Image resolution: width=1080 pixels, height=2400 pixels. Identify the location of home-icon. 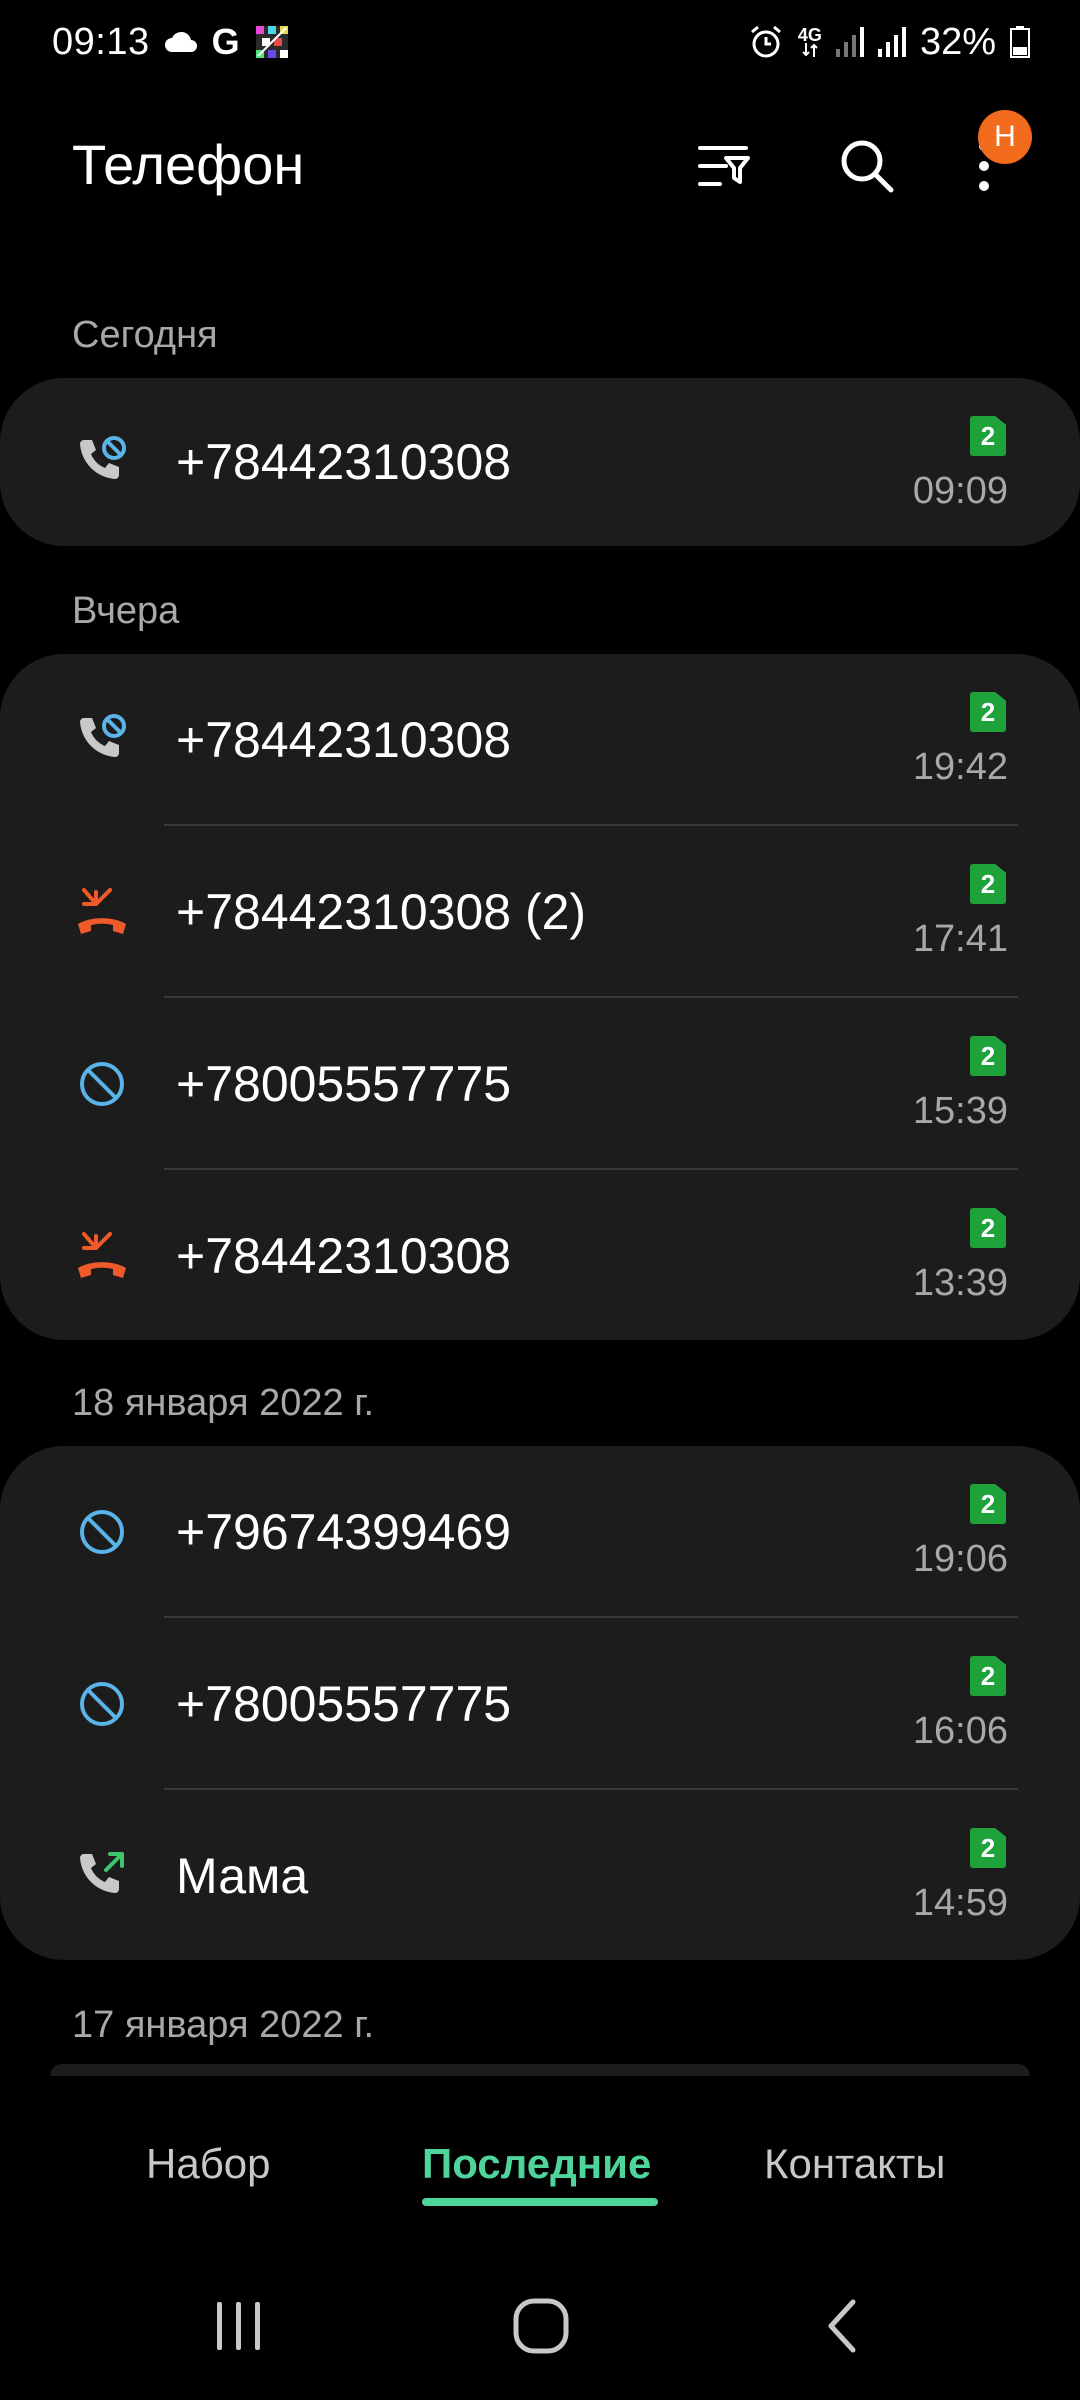
(541, 2326).